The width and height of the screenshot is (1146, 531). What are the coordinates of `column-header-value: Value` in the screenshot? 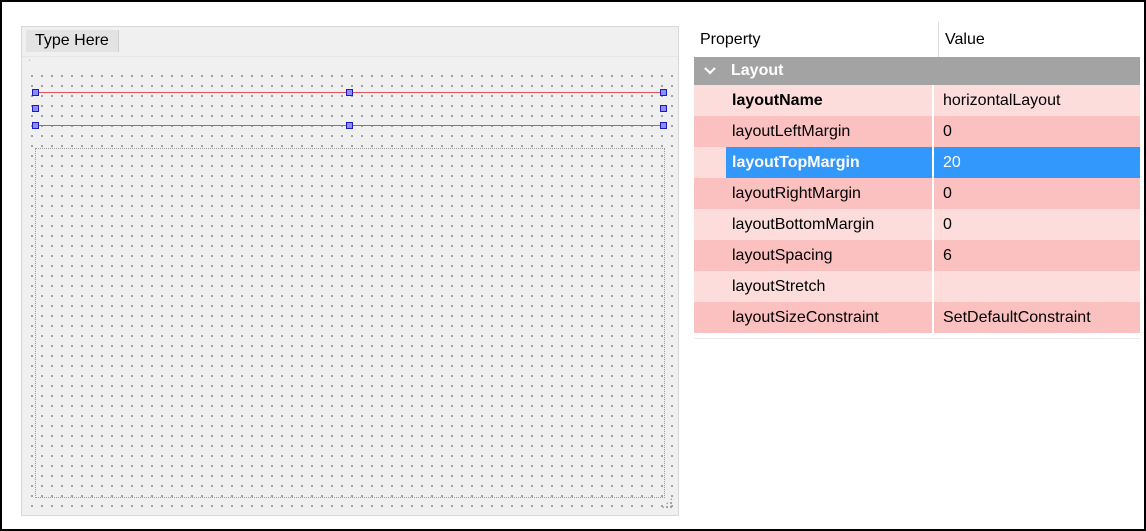 It's located at (1039, 39).